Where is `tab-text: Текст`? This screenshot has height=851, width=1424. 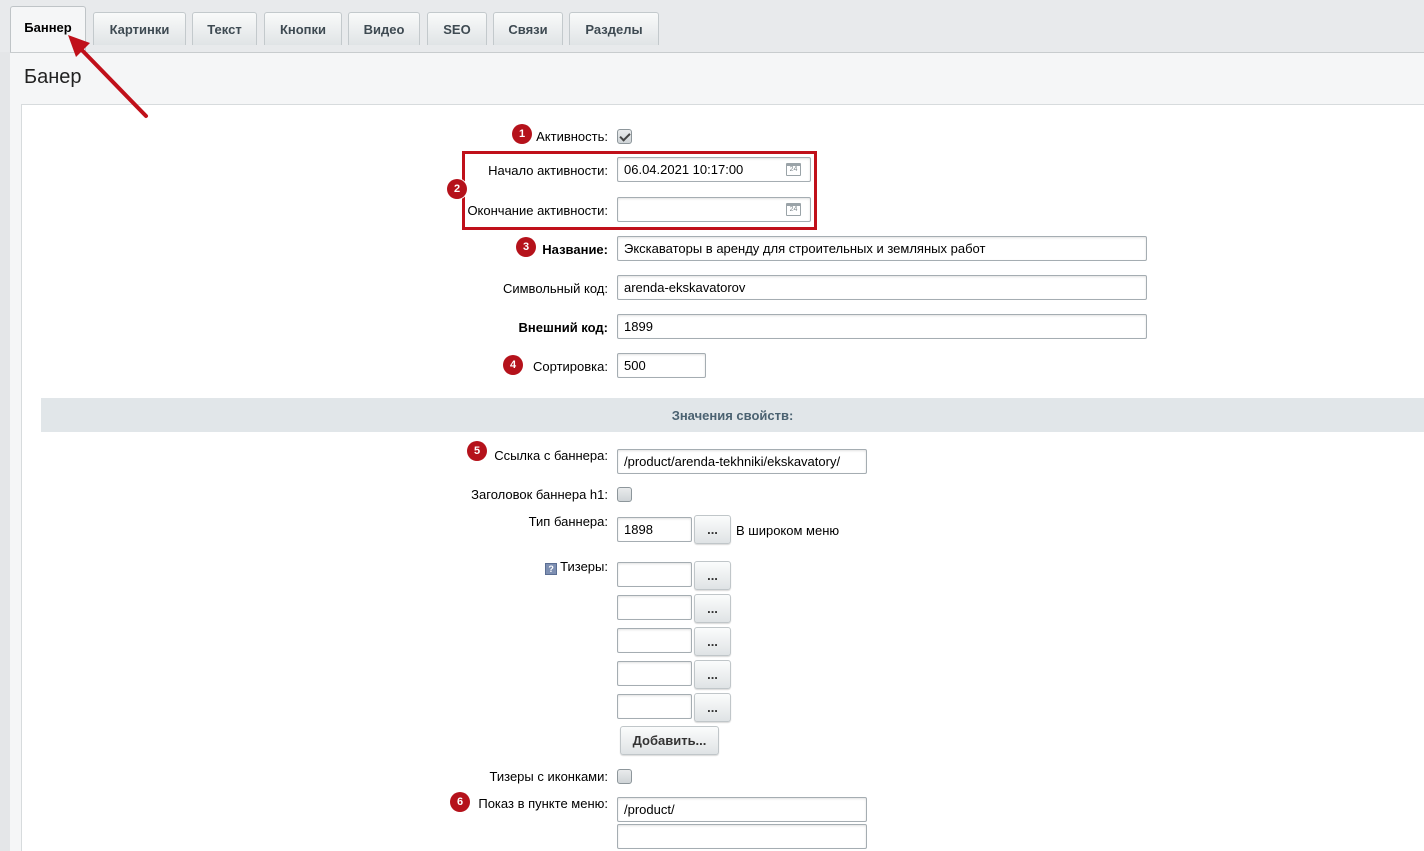
tab-text: Текст is located at coordinates (224, 28).